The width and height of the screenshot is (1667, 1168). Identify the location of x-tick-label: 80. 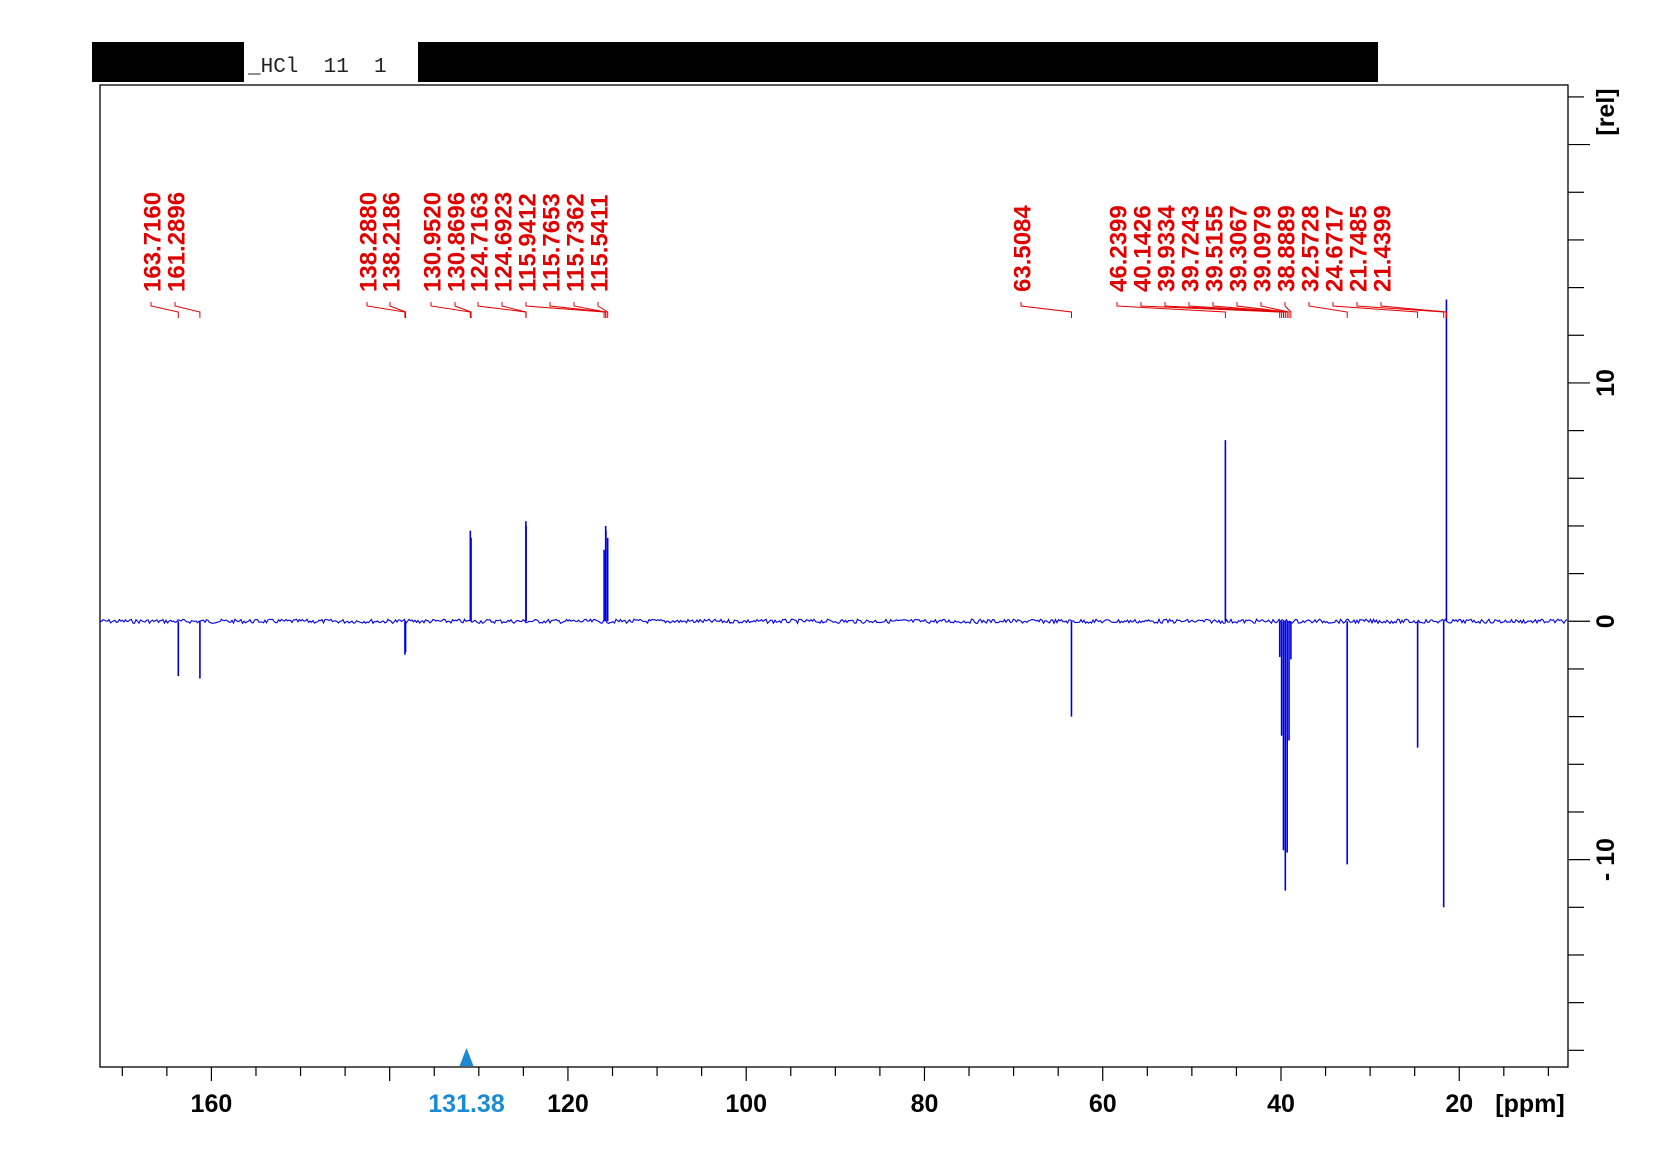
(925, 1104).